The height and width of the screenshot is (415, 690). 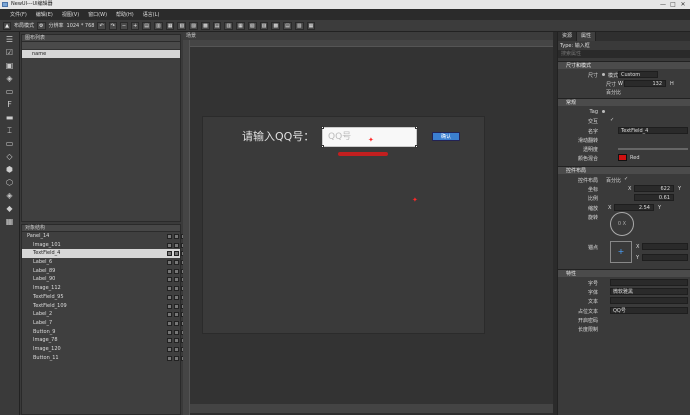 What do you see at coordinates (104, 288) in the screenshot?
I see `tree-row: Image_112` at bounding box center [104, 288].